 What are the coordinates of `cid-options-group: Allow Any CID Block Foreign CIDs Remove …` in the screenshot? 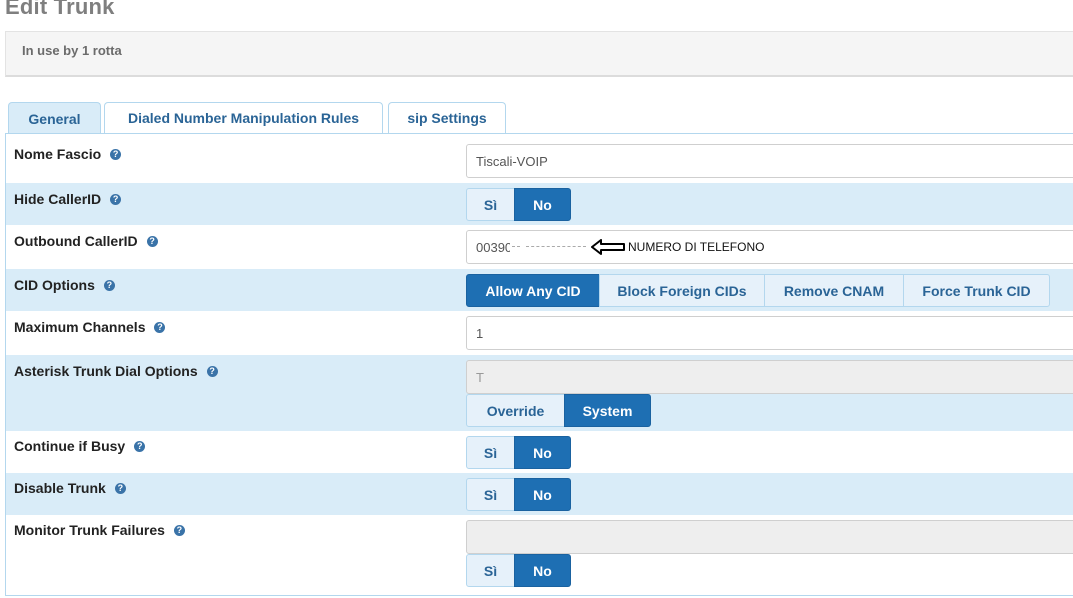 It's located at (758, 290).